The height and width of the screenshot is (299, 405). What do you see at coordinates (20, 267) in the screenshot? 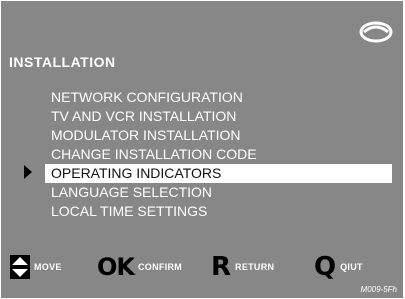
I see `up-down-arrow-icon` at bounding box center [20, 267].